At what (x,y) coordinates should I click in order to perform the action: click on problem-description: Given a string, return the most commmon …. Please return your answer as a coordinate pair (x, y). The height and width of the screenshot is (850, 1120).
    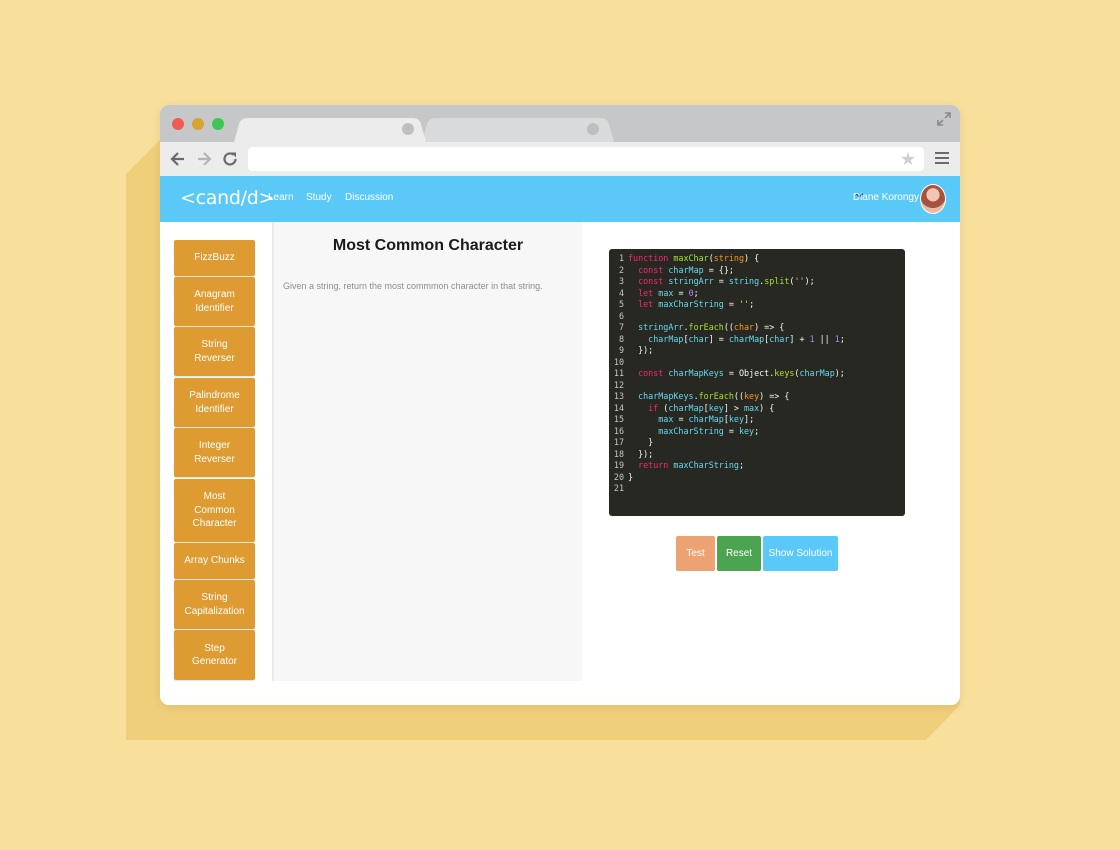
    Looking at the image, I should click on (413, 286).